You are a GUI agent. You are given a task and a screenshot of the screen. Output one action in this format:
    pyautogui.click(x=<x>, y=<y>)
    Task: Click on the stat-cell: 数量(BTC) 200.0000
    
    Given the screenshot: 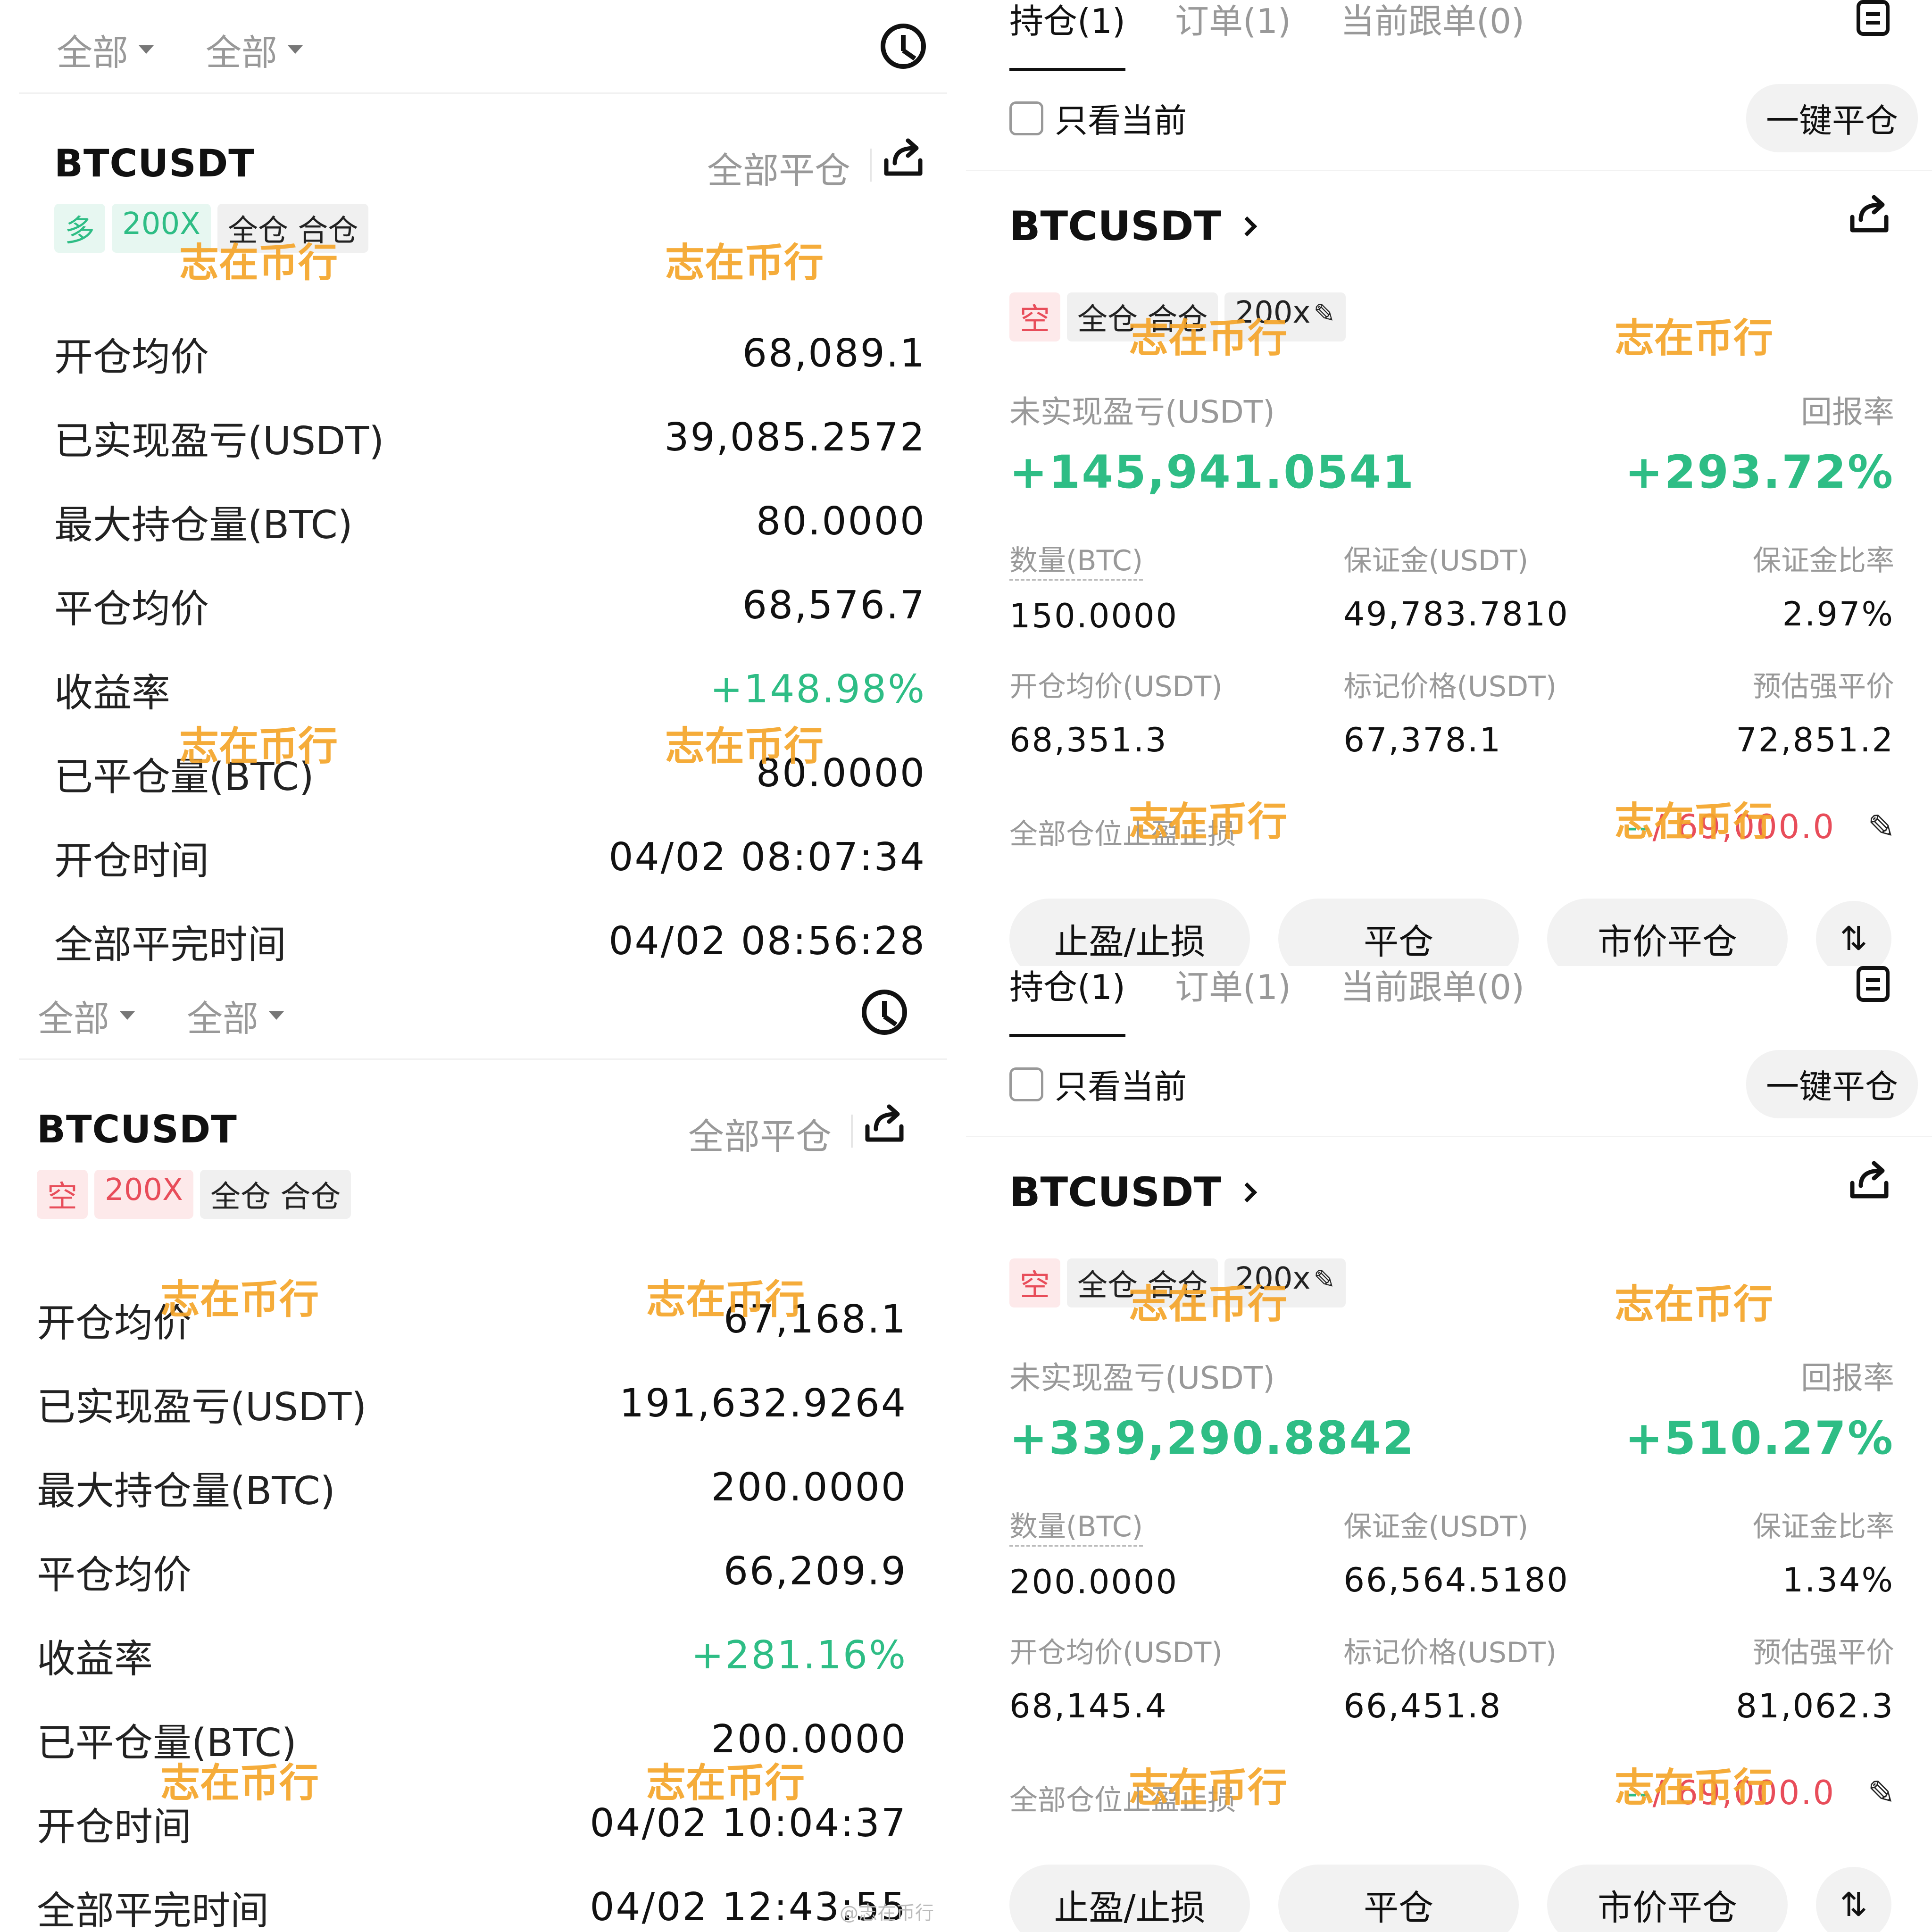 What is the action you would take?
    pyautogui.click(x=1155, y=1552)
    